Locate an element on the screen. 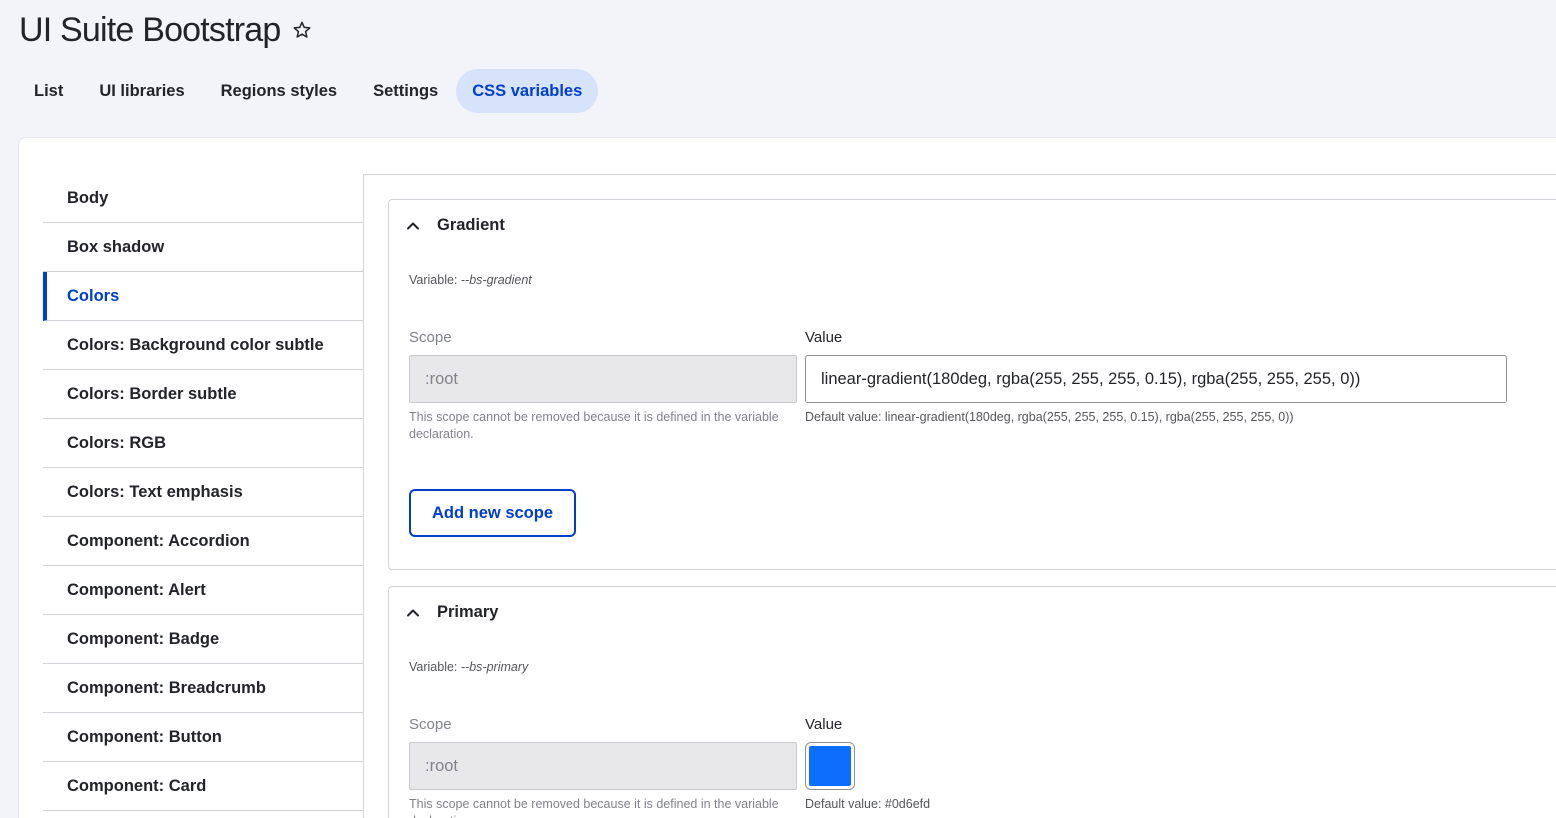 This screenshot has width=1556, height=818. vtab-colors-text-emphasis: Colors: Text emphasis is located at coordinates (203, 492).